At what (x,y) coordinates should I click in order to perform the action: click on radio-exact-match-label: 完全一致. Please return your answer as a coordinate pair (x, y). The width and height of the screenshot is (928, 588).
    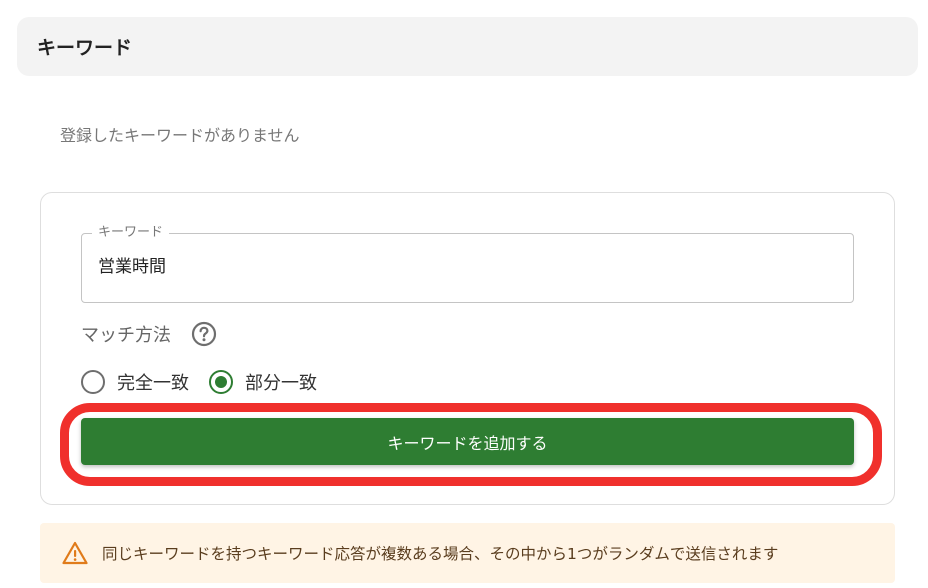
    Looking at the image, I should click on (153, 383).